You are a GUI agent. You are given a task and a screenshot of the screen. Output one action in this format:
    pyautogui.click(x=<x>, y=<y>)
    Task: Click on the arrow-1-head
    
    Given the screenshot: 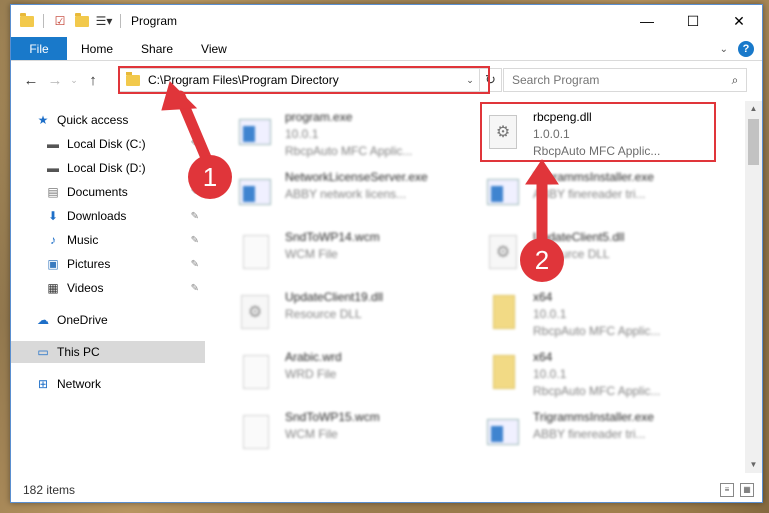 What is the action you would take?
    pyautogui.click(x=179, y=96)
    